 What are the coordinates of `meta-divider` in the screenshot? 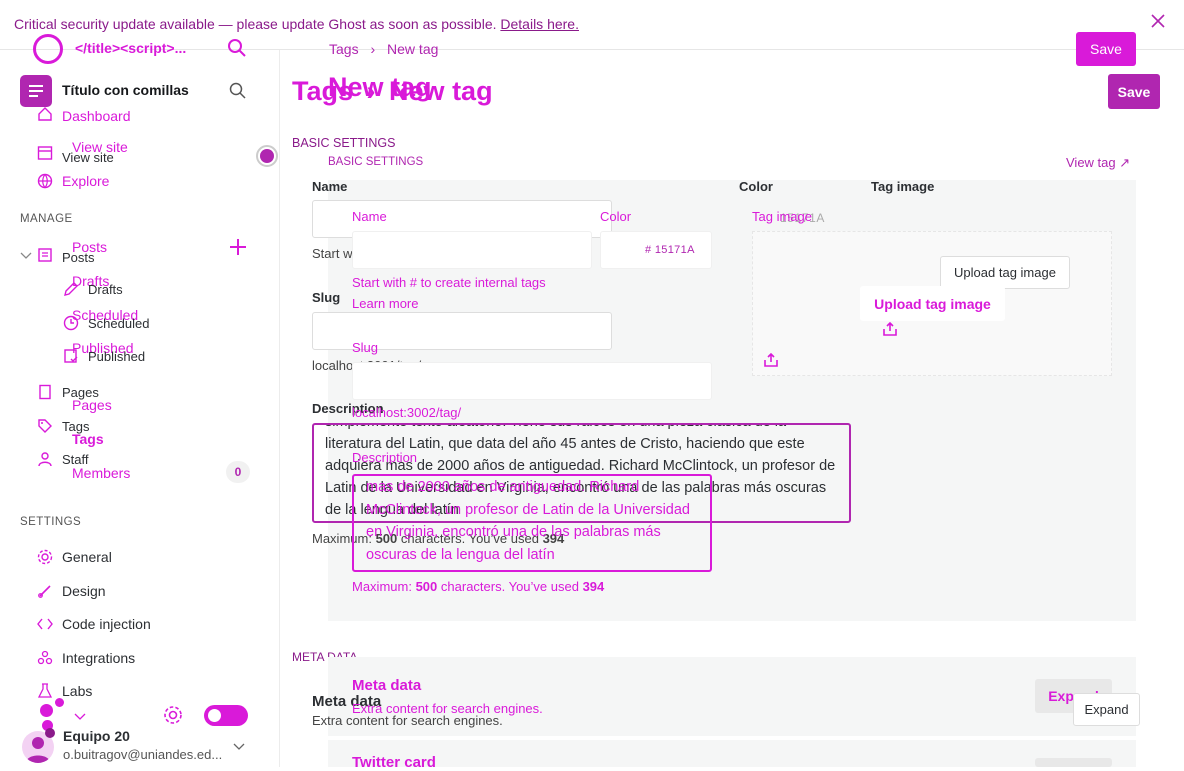 It's located at (732, 738).